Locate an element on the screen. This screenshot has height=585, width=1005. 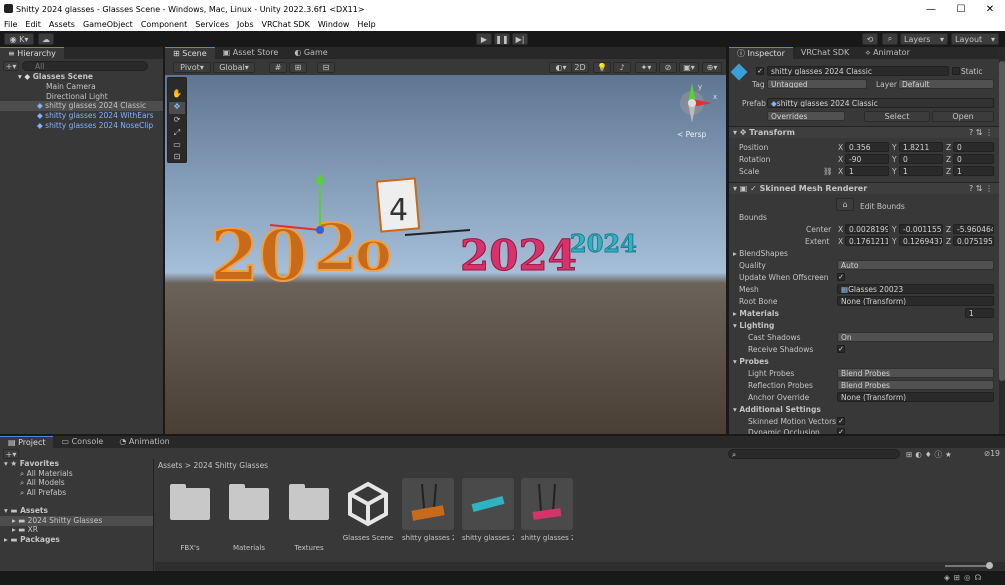
hand-tool-icon: ✋ is located at coordinates (177, 95).